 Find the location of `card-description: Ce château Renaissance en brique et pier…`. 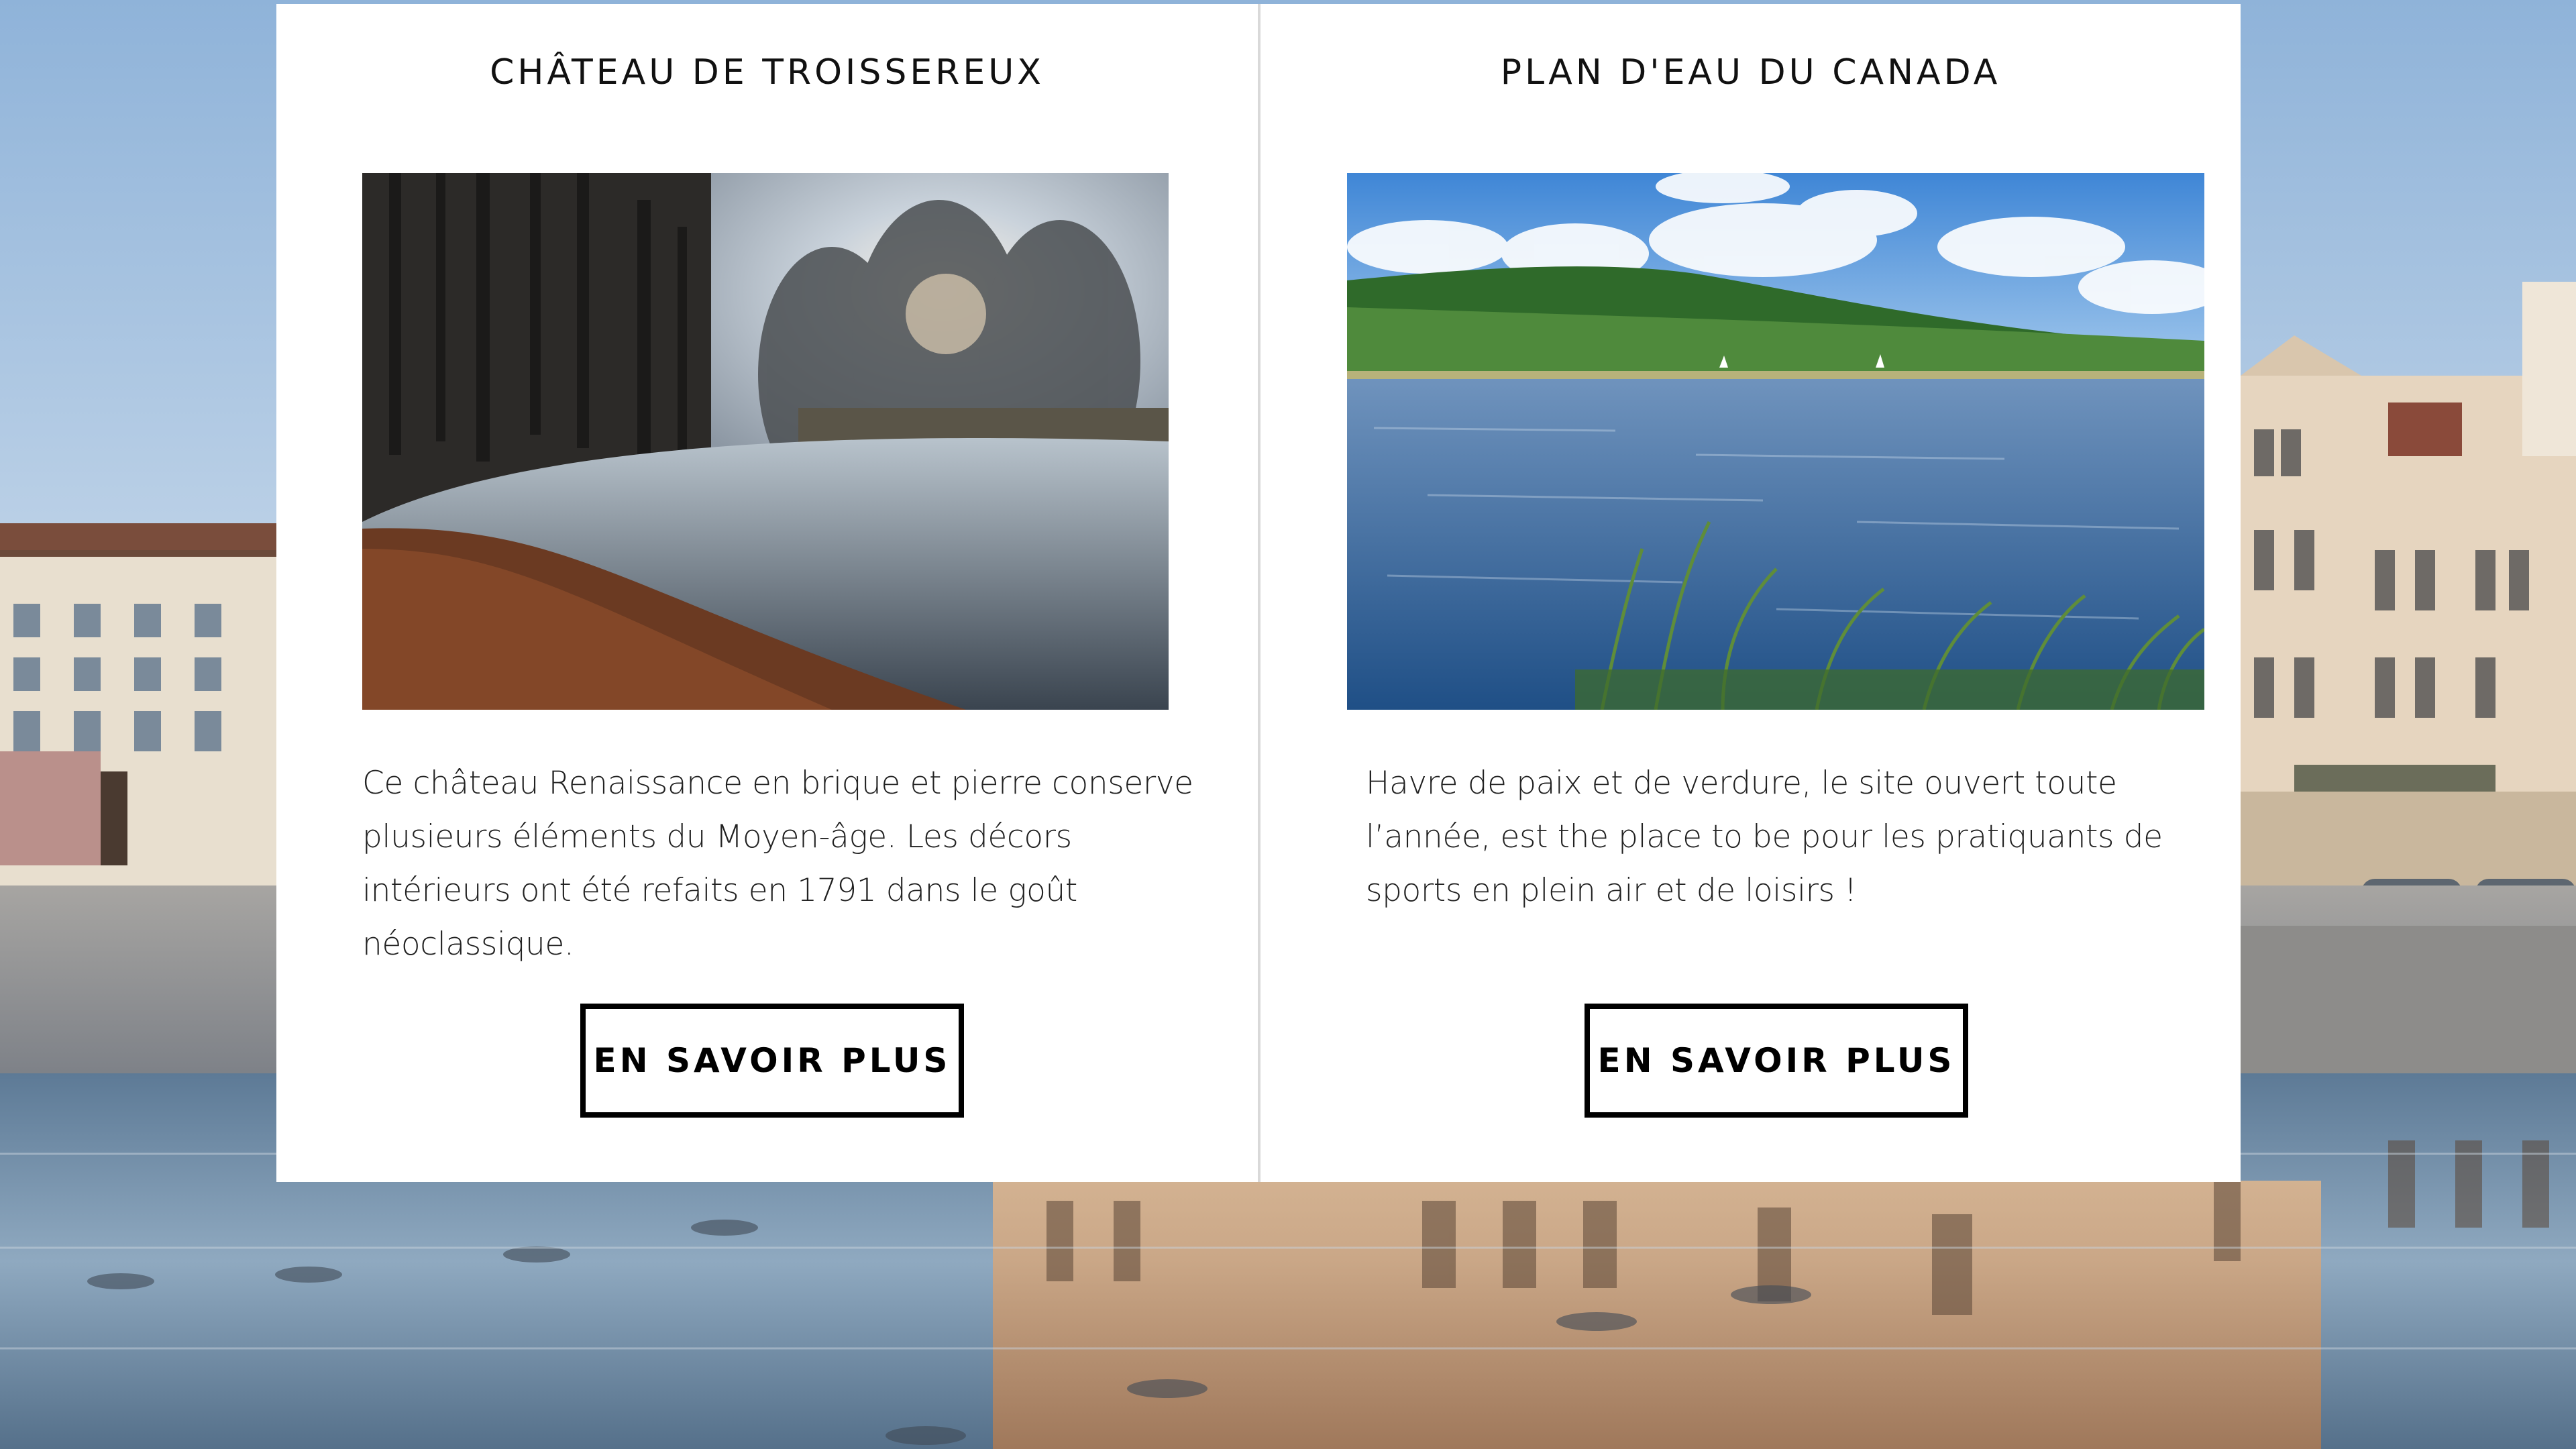

card-description: Ce château Renaissance en brique et pier… is located at coordinates (777, 864).